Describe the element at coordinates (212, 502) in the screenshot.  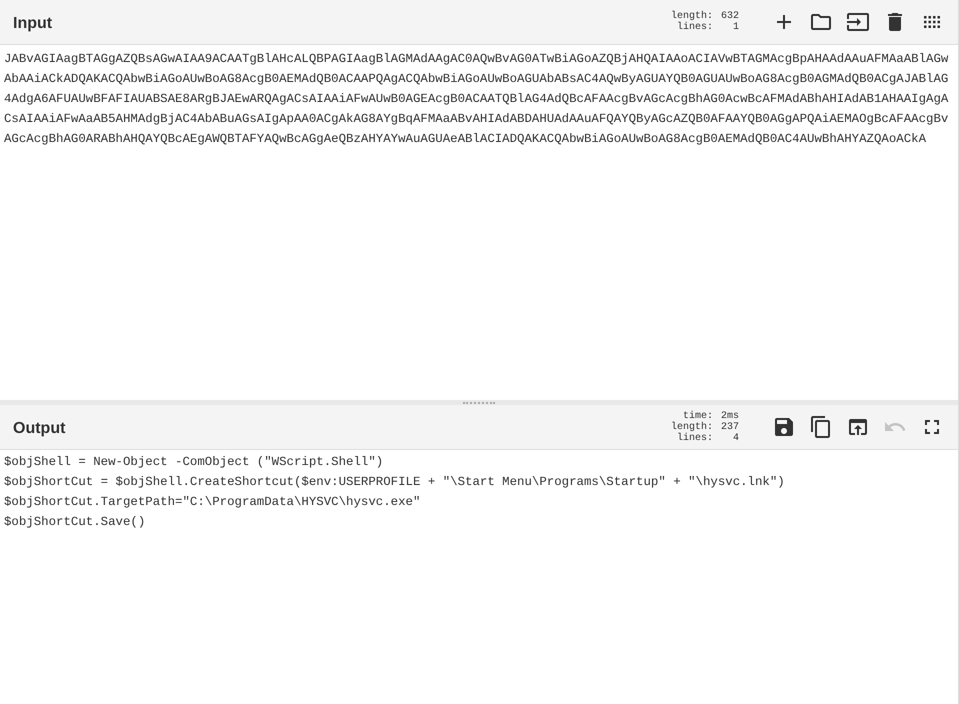
I see `code-line: $objShortCut.TargetPath="C:\ProgramData\HYSVC\hysvc.exe"` at that location.